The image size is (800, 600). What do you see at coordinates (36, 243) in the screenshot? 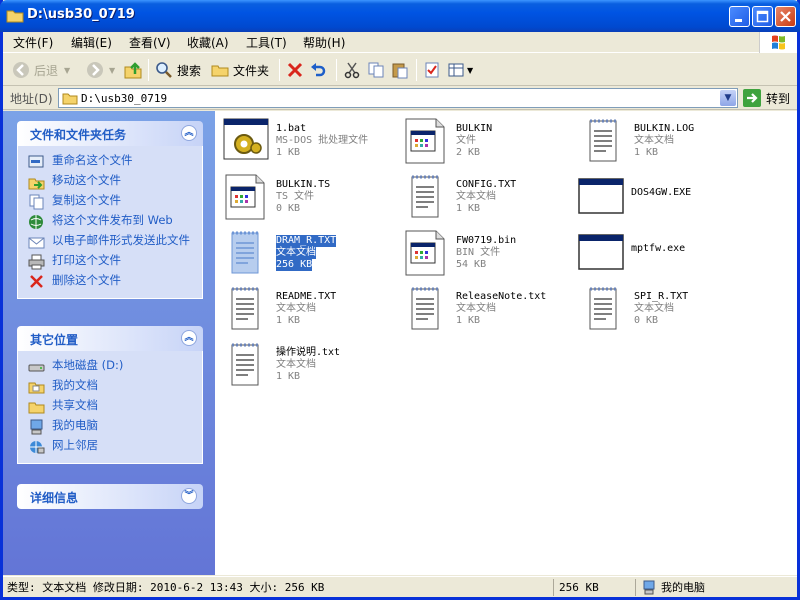
I see `email-icon` at bounding box center [36, 243].